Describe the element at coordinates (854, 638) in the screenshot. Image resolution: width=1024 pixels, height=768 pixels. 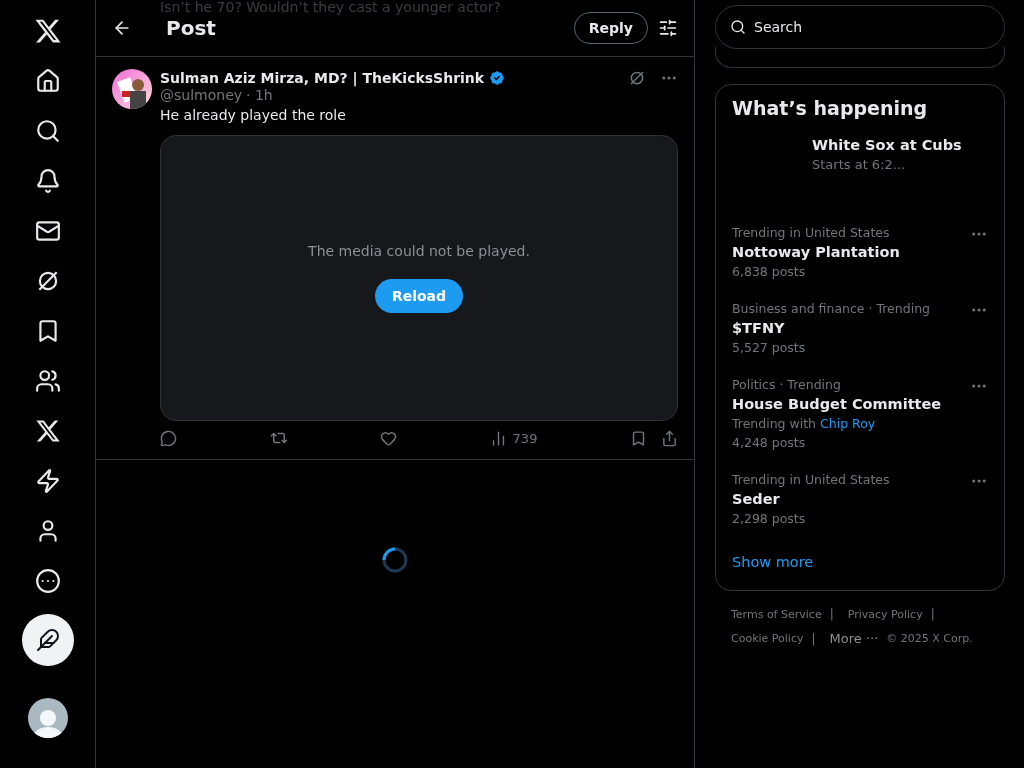
I see `more-link: More ···` at that location.